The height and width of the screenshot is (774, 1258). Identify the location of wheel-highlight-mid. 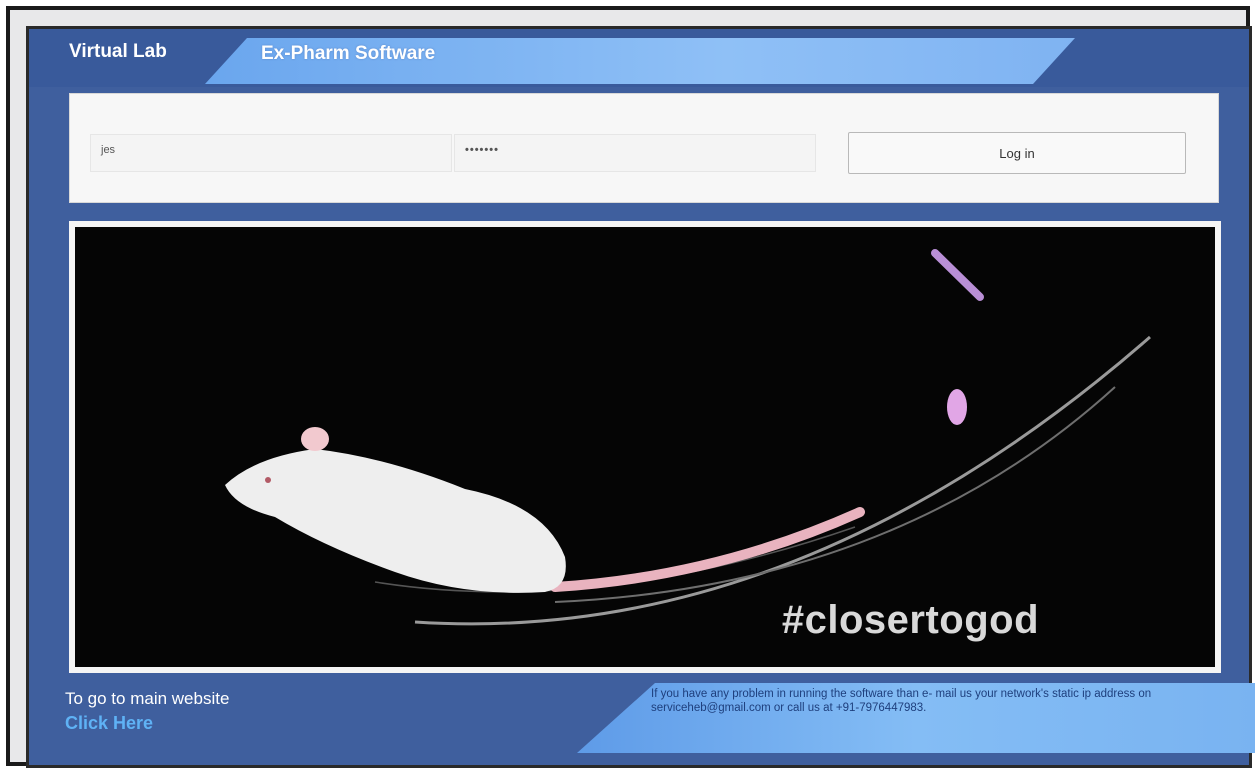
(957, 407).